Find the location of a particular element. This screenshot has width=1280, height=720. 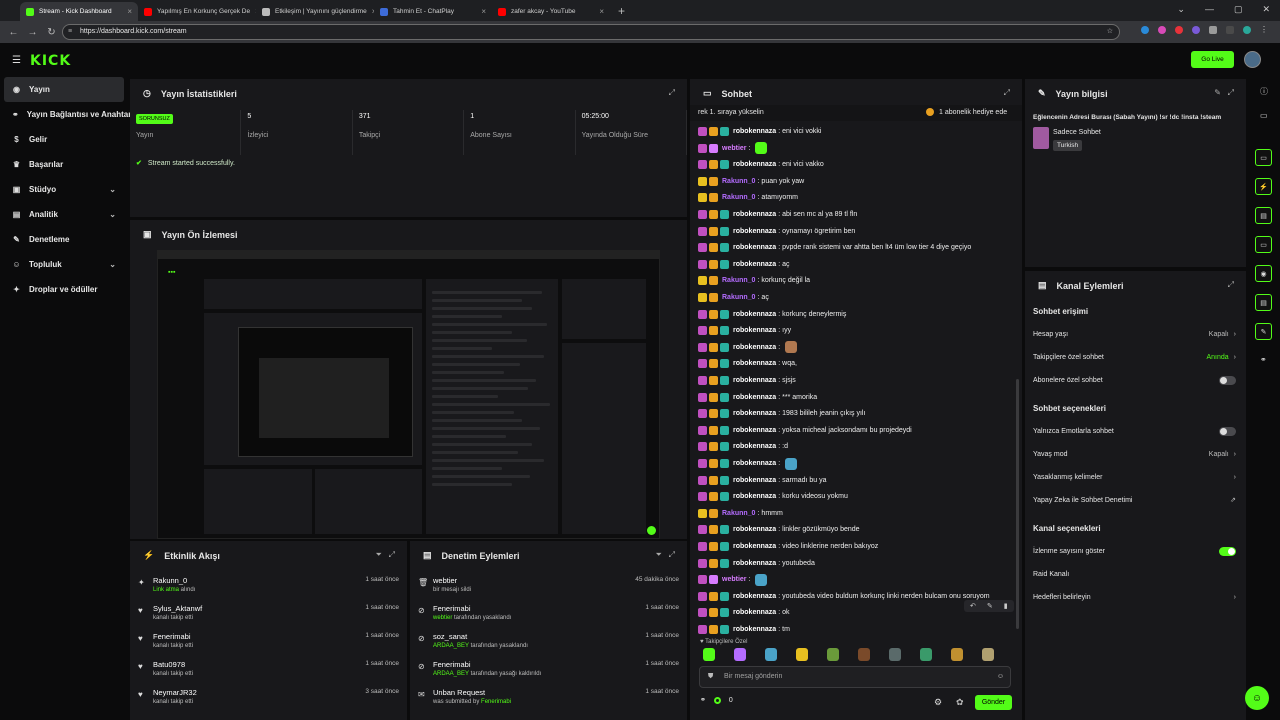

chat-message: robokennaza: linkler gözükmüyo bende is located at coordinates (779, 529).